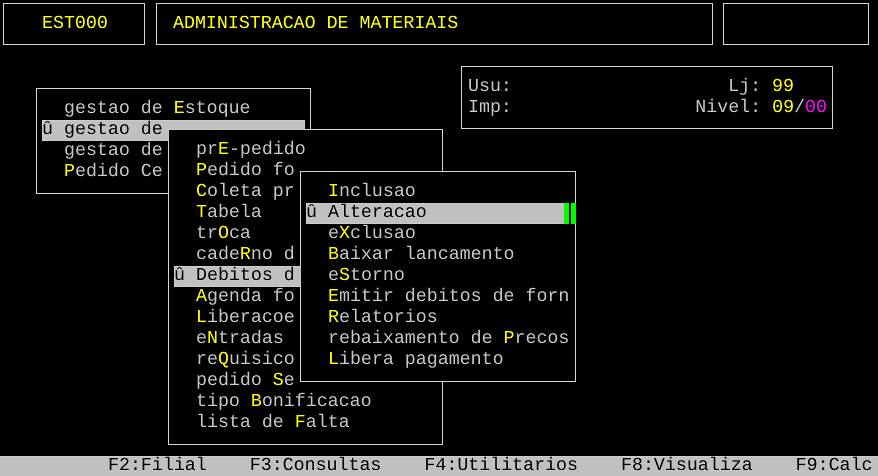 This screenshot has width=878, height=476. I want to click on store-label: Lj:, so click(745, 87).